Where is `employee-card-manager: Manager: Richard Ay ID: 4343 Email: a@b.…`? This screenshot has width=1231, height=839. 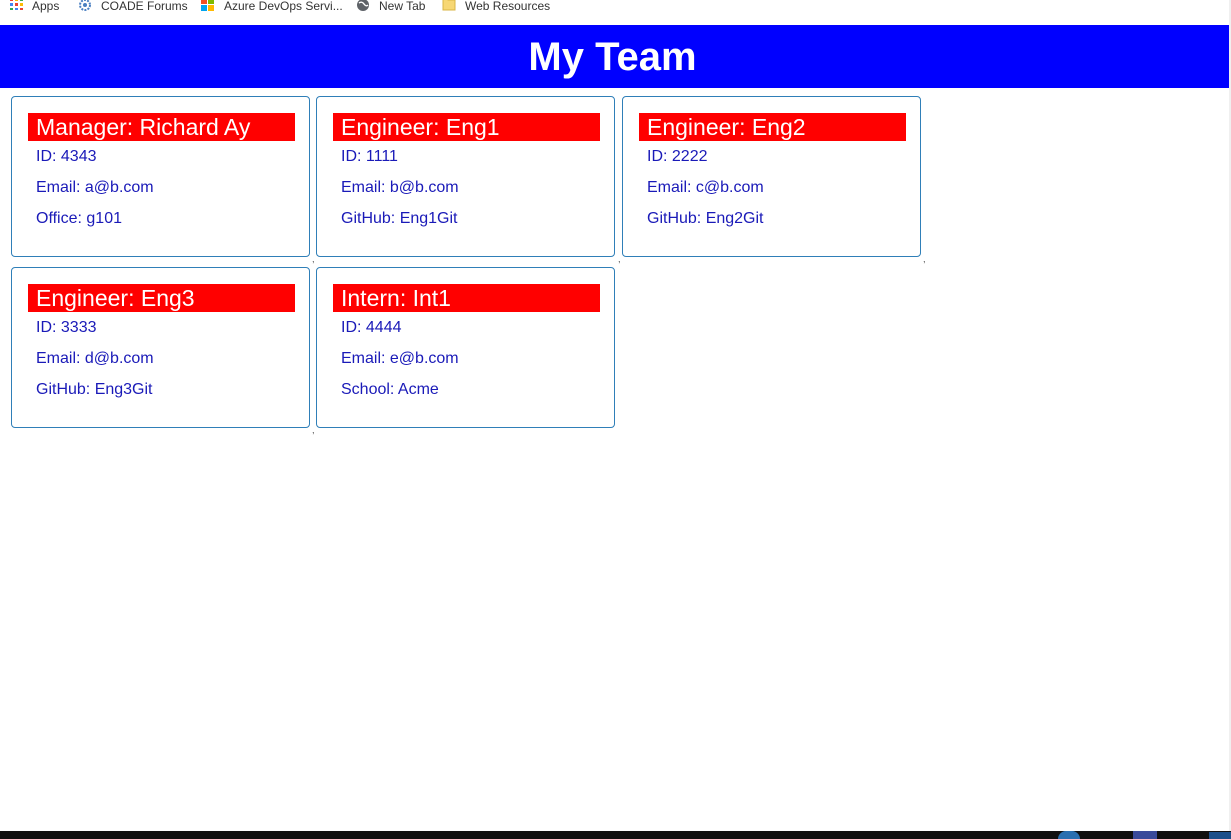
employee-card-manager: Manager: Richard Ay ID: 4343 Email: a@b.… is located at coordinates (160, 176).